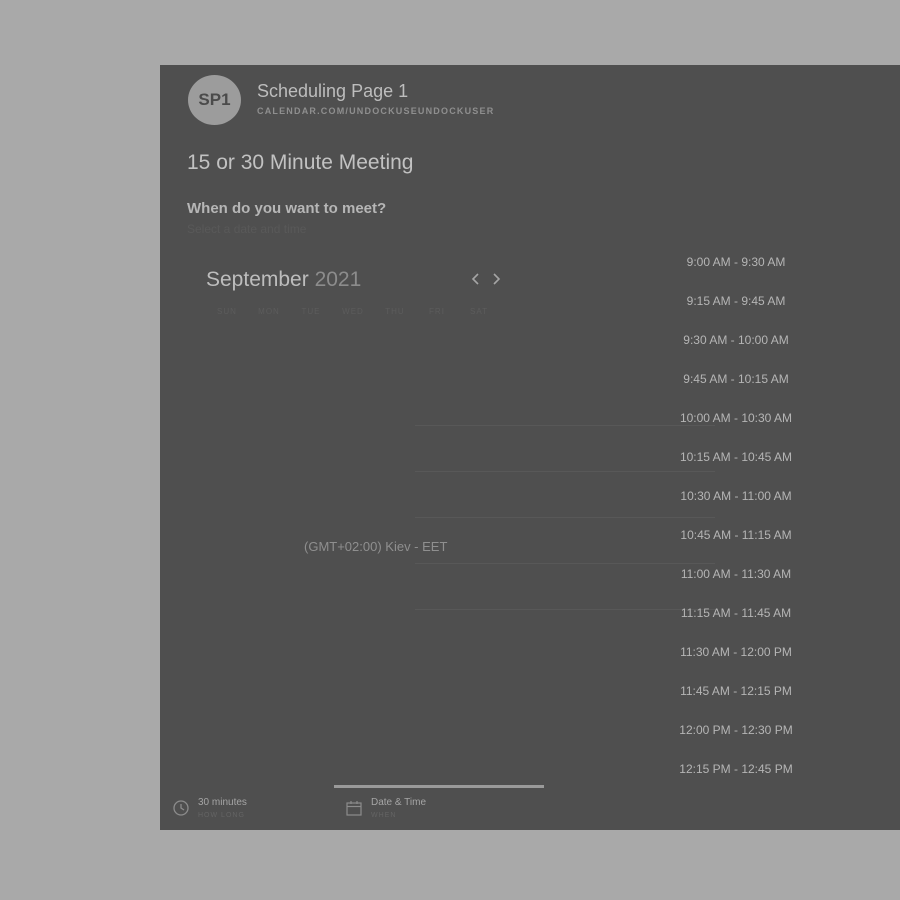 The width and height of the screenshot is (900, 900). Describe the element at coordinates (269, 311) in the screenshot. I see `weekday-label: MON` at that location.